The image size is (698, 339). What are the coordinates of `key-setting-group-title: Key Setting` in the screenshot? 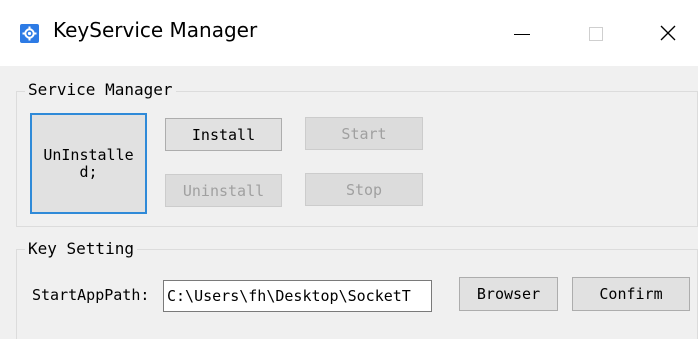 It's located at (81, 249).